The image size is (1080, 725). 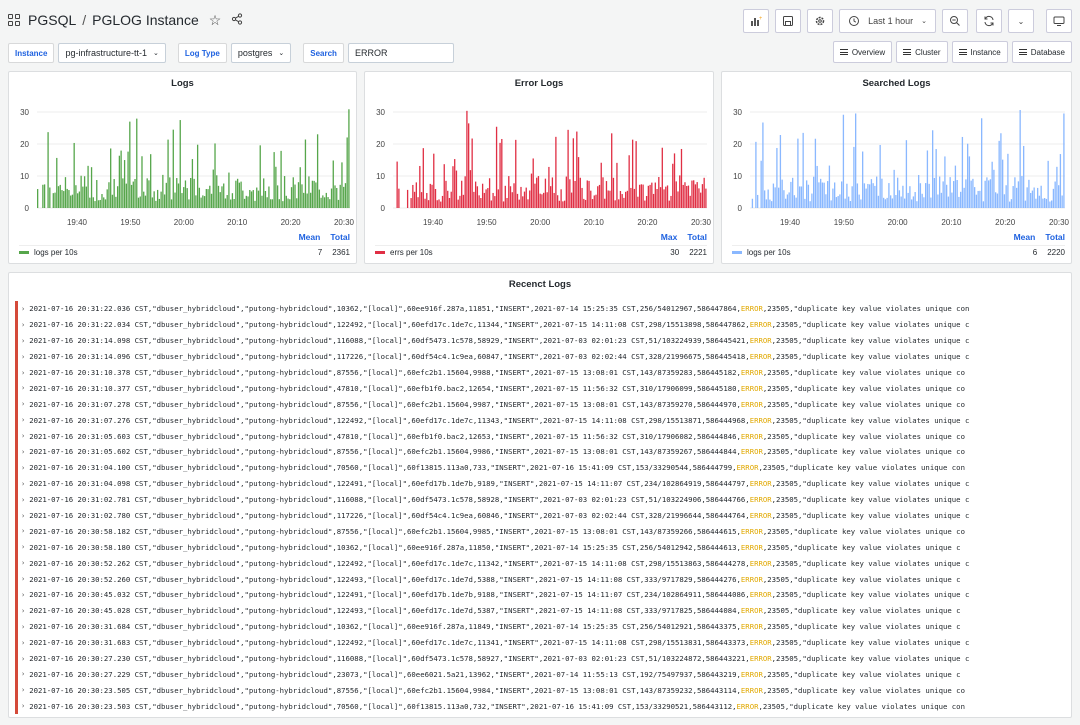 What do you see at coordinates (979, 52) in the screenshot?
I see `link-instance: Instance` at bounding box center [979, 52].